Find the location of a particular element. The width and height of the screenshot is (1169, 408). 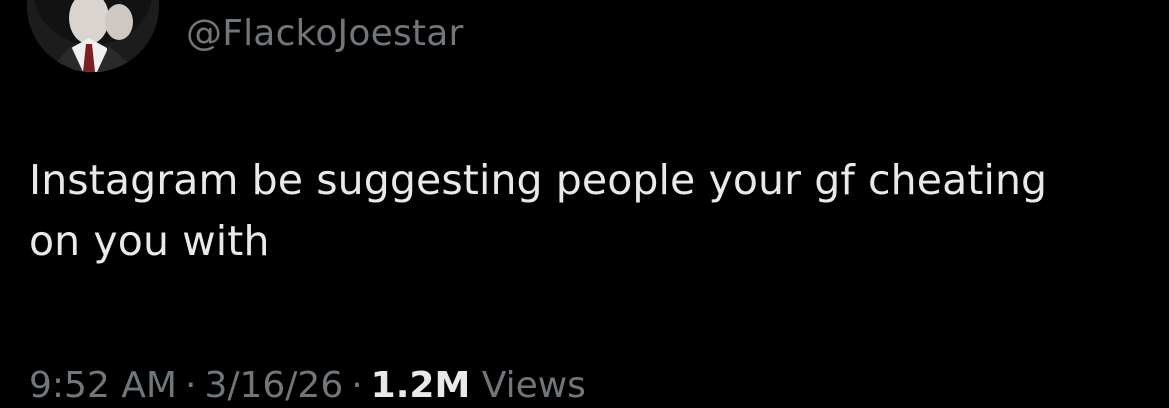

tweet-meta: 9:52 AM · 3/16/26 · 1.2M Views is located at coordinates (307, 386).